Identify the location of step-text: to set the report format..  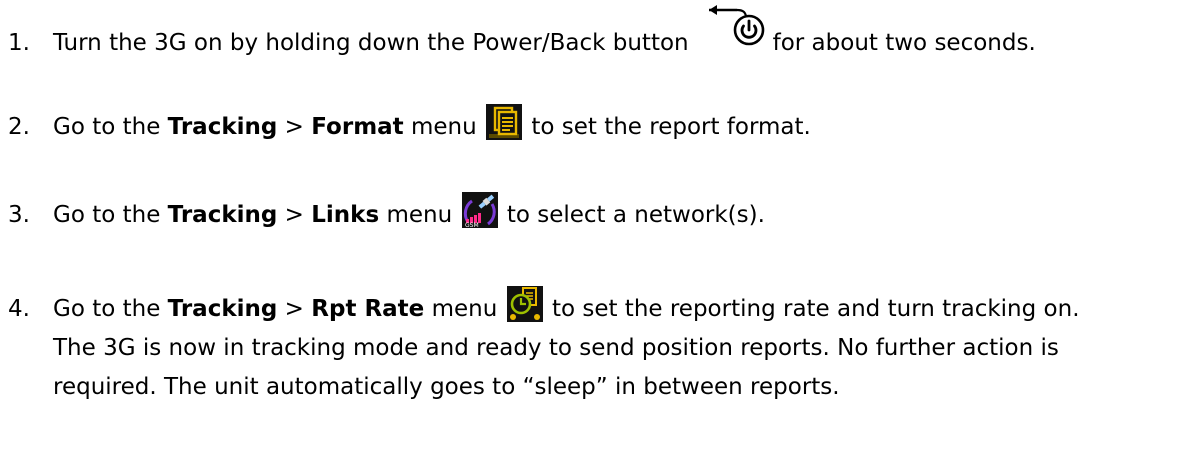
(671, 127).